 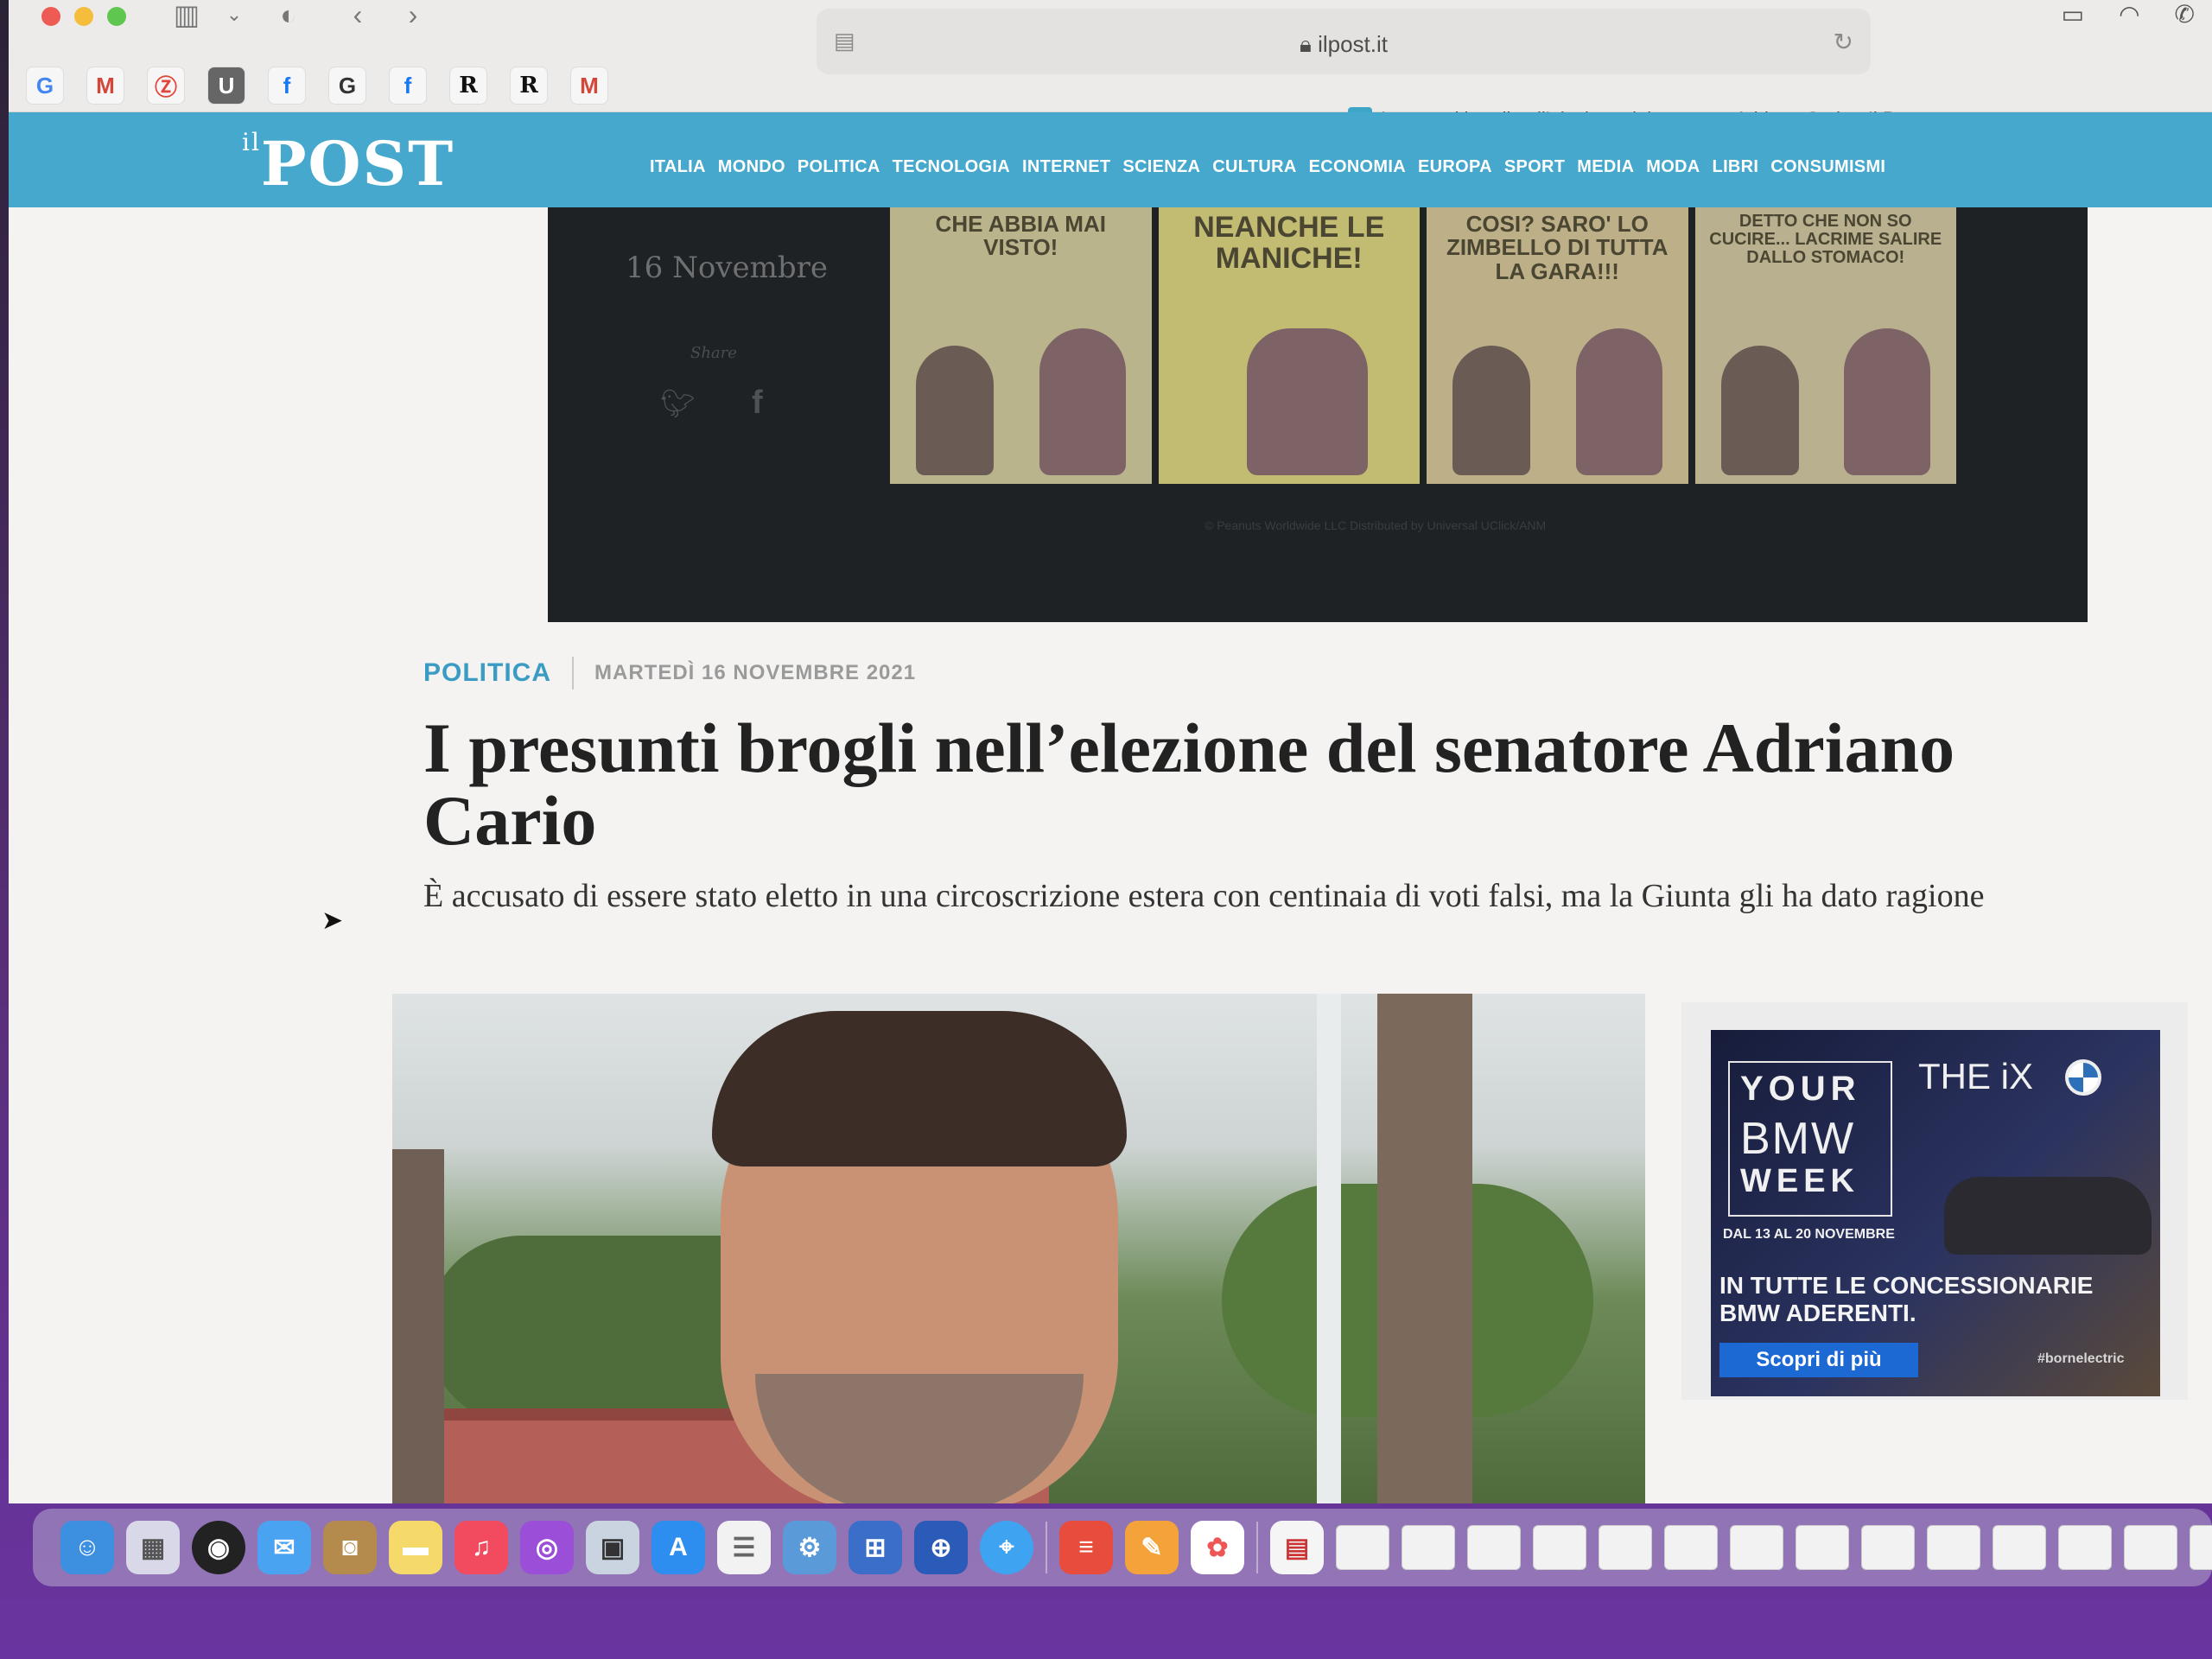 I want to click on privacy-shield-icon: ◐, so click(x=288, y=14).